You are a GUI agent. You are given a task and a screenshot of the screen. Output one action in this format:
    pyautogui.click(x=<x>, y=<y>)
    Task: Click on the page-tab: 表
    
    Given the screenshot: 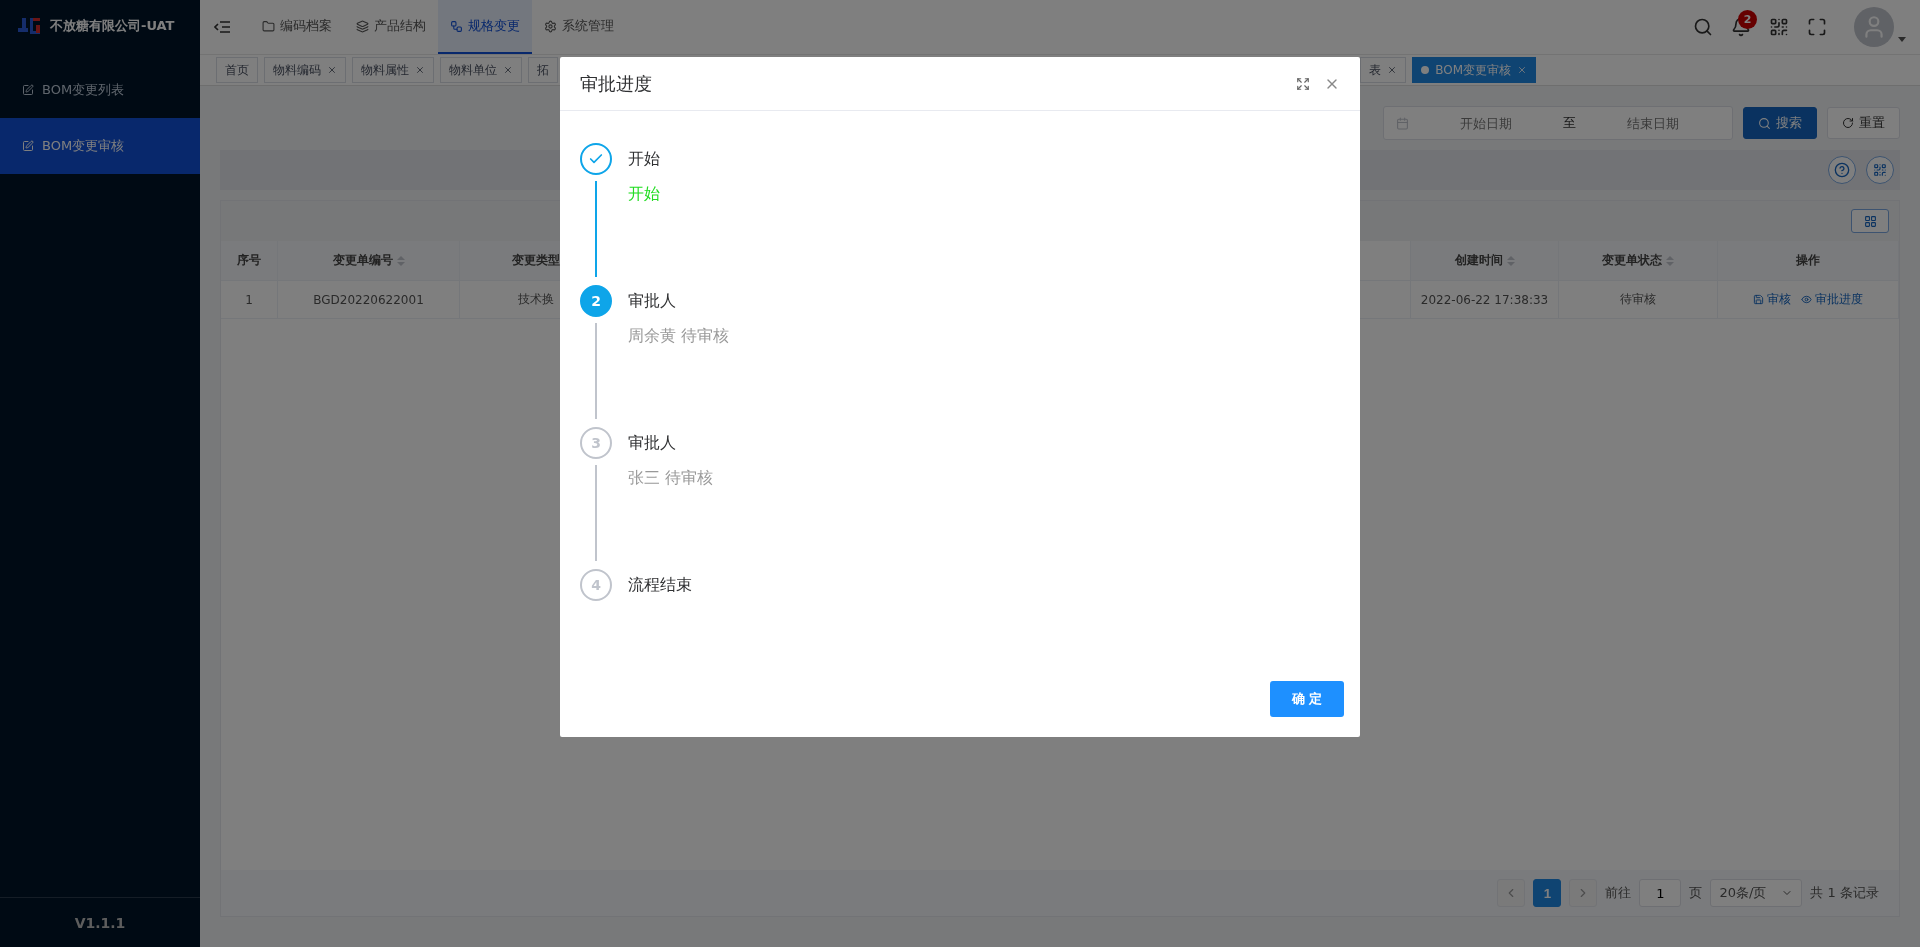 What is the action you would take?
    pyautogui.click(x=1383, y=70)
    